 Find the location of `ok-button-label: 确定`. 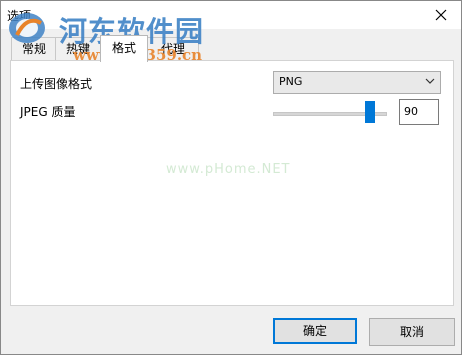

ok-button-label: 确定 is located at coordinates (314, 331).